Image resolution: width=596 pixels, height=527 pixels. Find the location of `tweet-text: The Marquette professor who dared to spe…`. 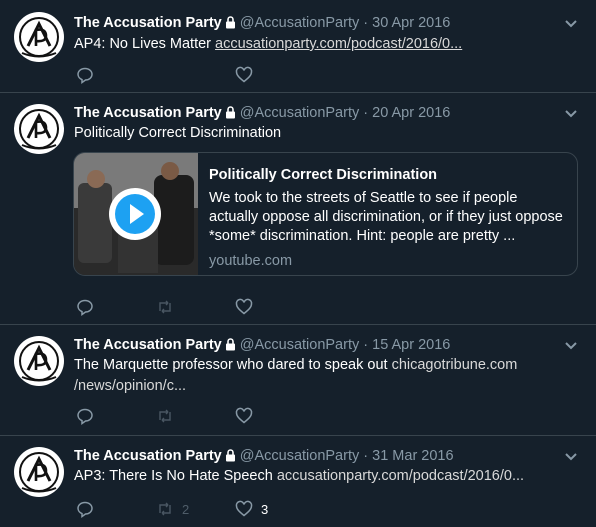

tweet-text: The Marquette professor who dared to spe… is located at coordinates (296, 375).